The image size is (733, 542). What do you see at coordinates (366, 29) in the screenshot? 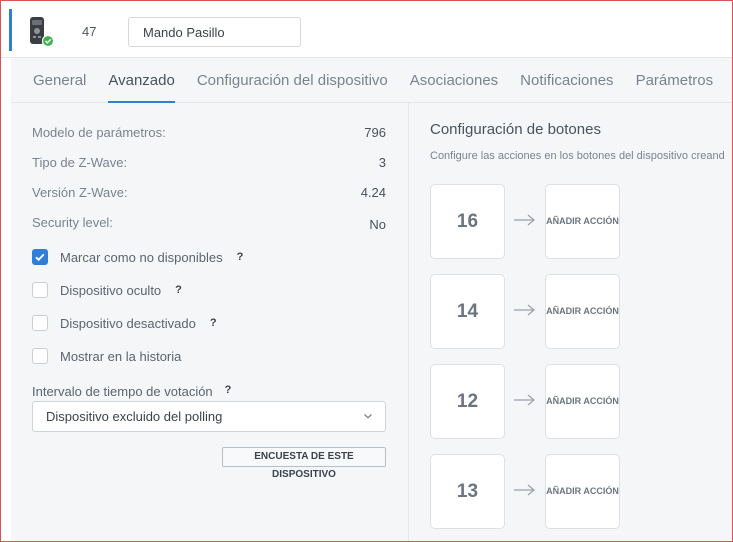
I see `device-header: 47` at bounding box center [366, 29].